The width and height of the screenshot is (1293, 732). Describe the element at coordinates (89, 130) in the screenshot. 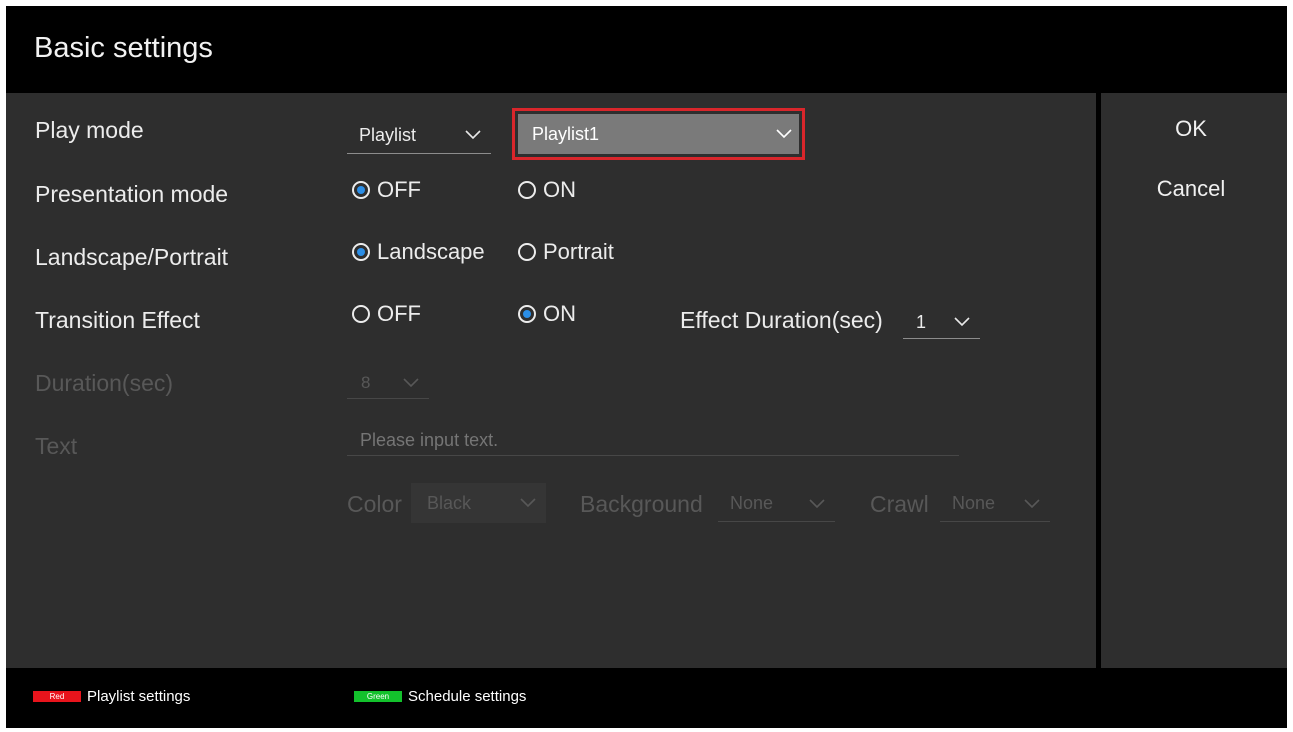

I see `play-mode-label: Play mode` at that location.